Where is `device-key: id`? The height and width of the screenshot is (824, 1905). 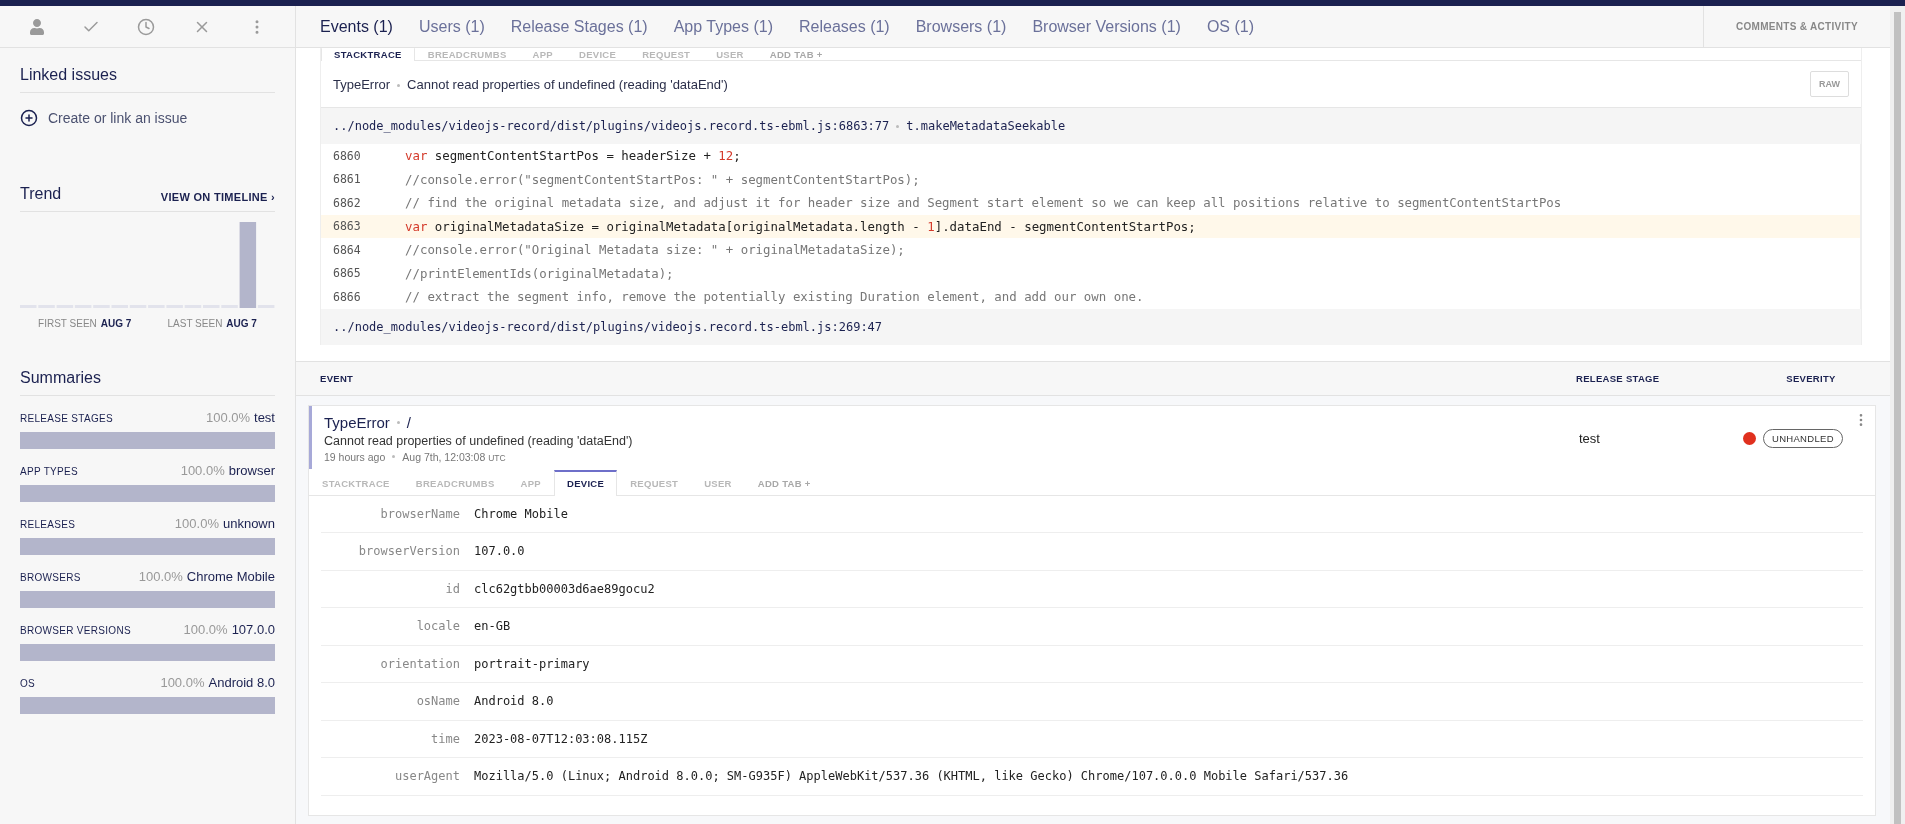
device-key: id is located at coordinates (390, 588).